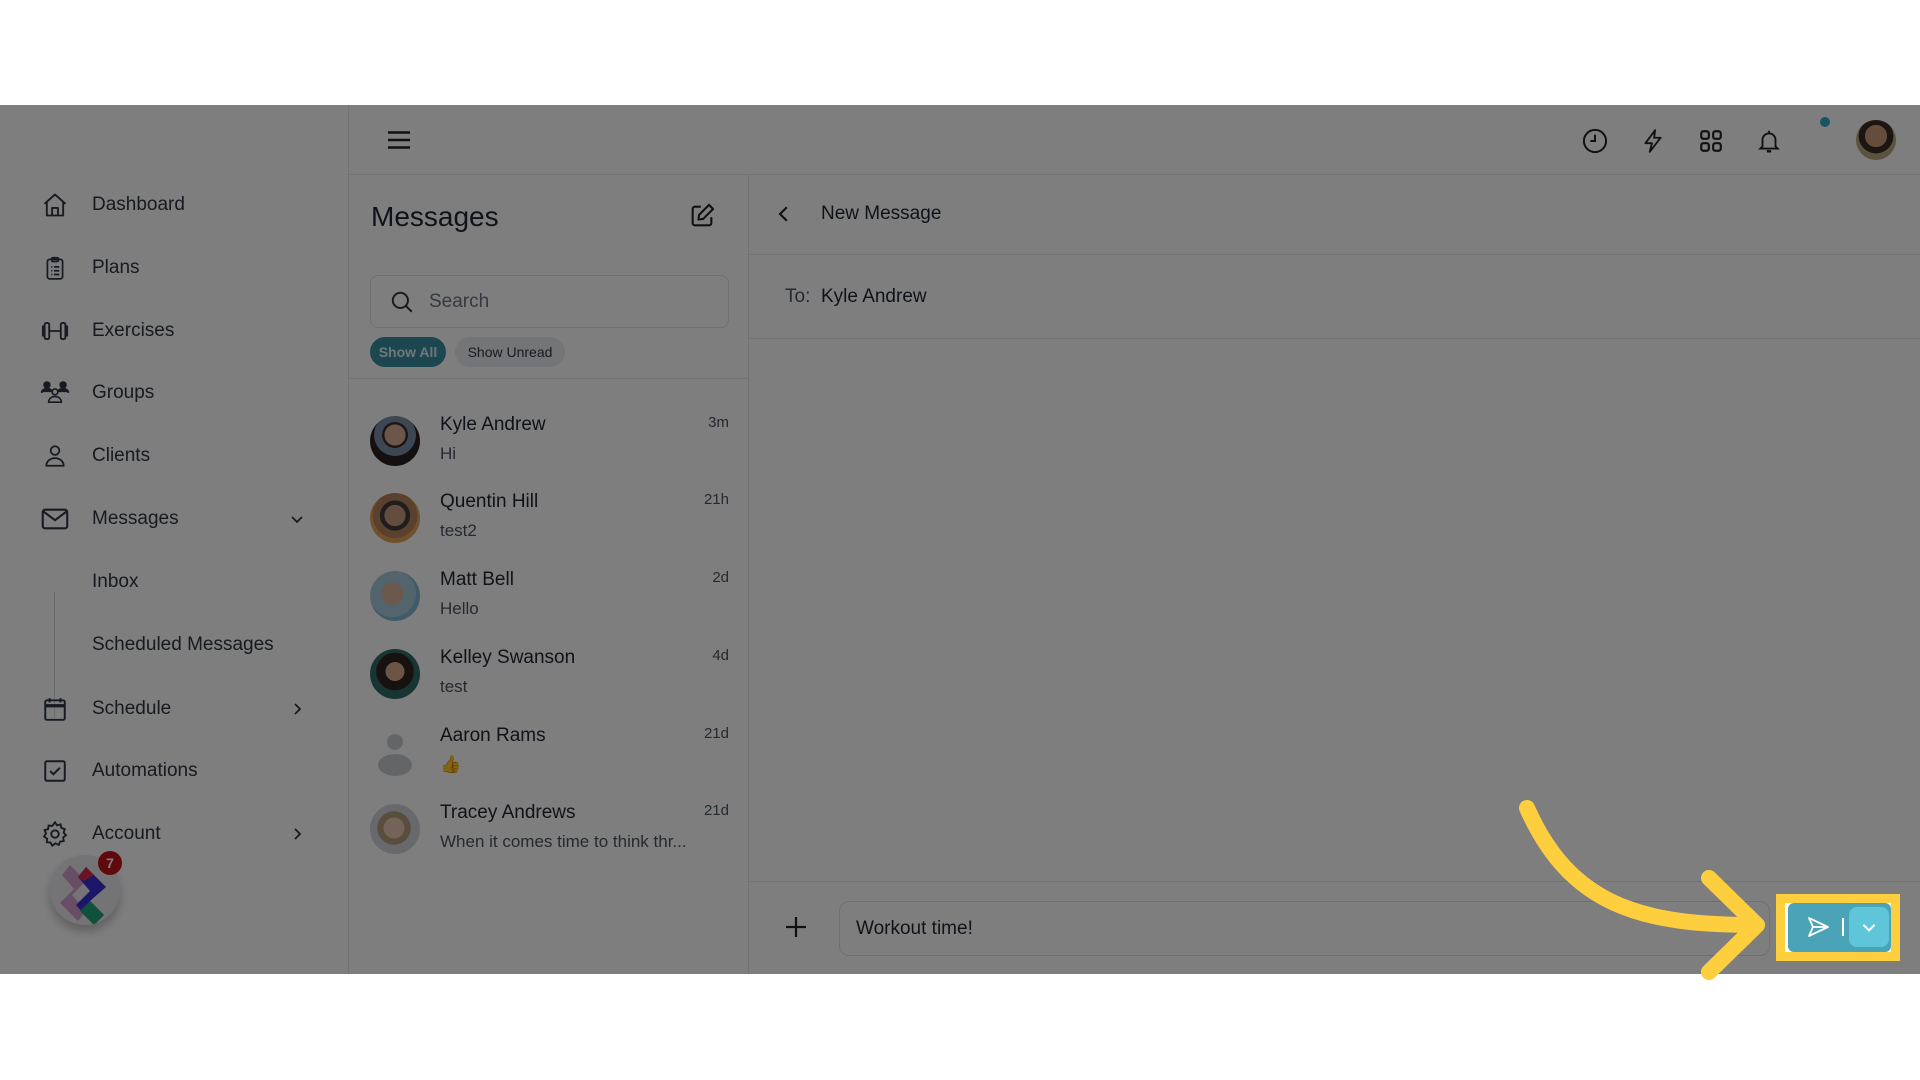 The width and height of the screenshot is (1920, 1080). Describe the element at coordinates (183, 645) in the screenshot. I see `sidebar-subitem-scheduled-messages: Scheduled Messages` at that location.